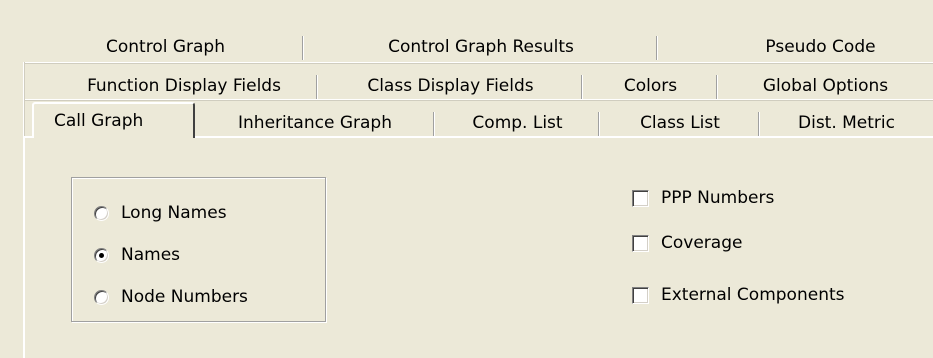 This screenshot has height=358, width=933. Describe the element at coordinates (702, 243) in the screenshot. I see `checkbox-label: Coverage` at that location.